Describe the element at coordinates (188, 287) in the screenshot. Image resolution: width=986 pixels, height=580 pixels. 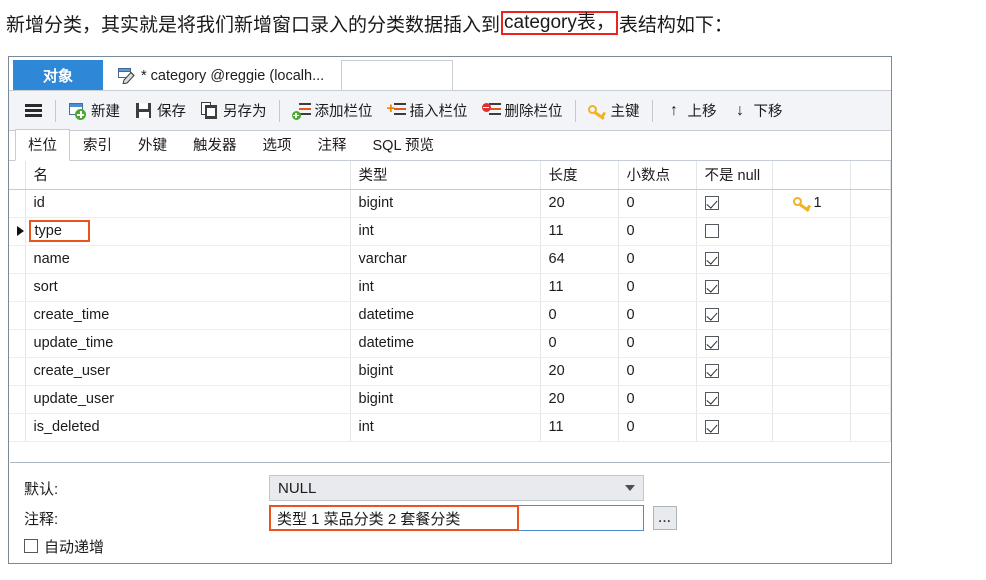
I see `cell-field-name: sort` at that location.